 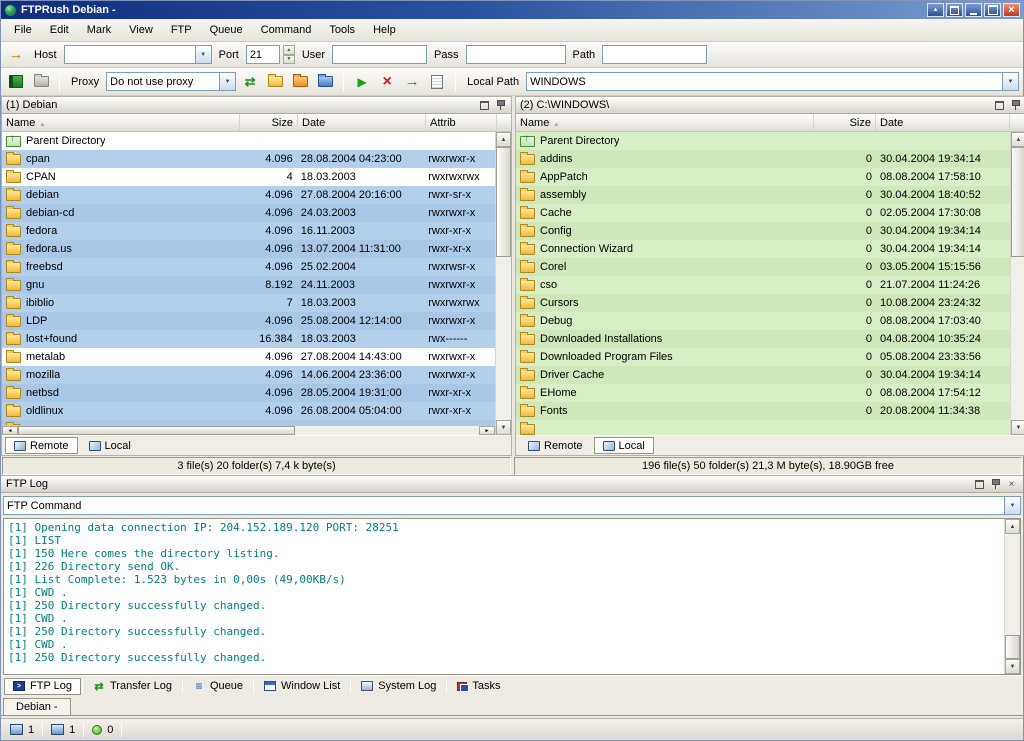 I want to click on host-combo, so click(x=137, y=54).